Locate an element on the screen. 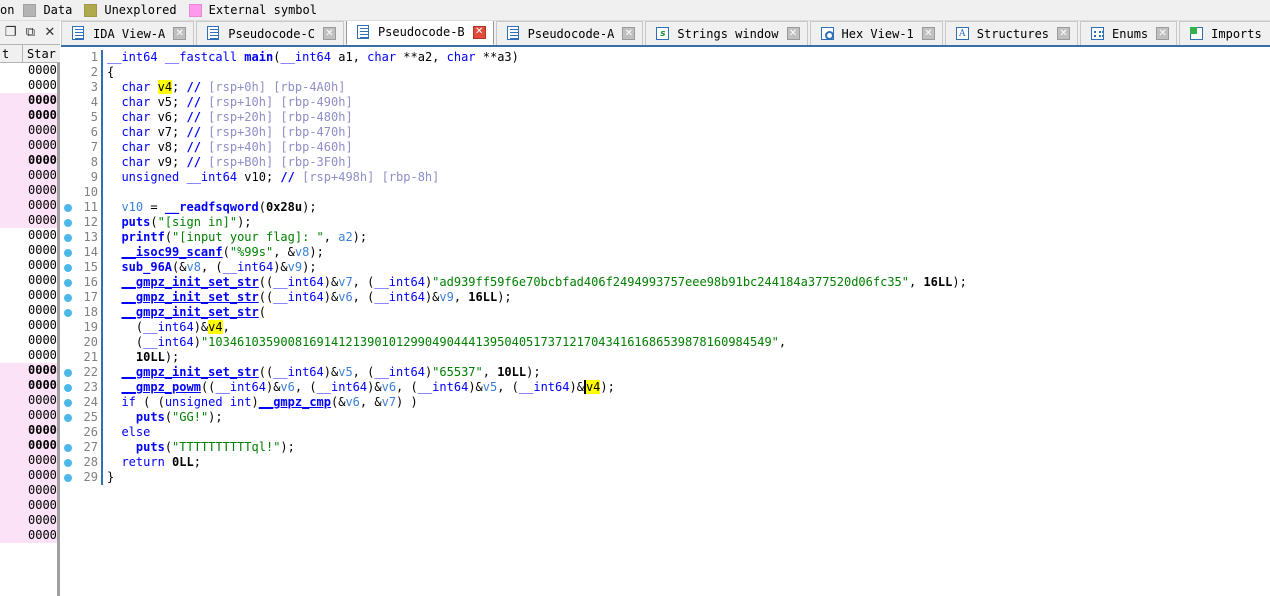 This screenshot has width=1270, height=596. left-panel-vertical-scrollbar is located at coordinates (58, 329).